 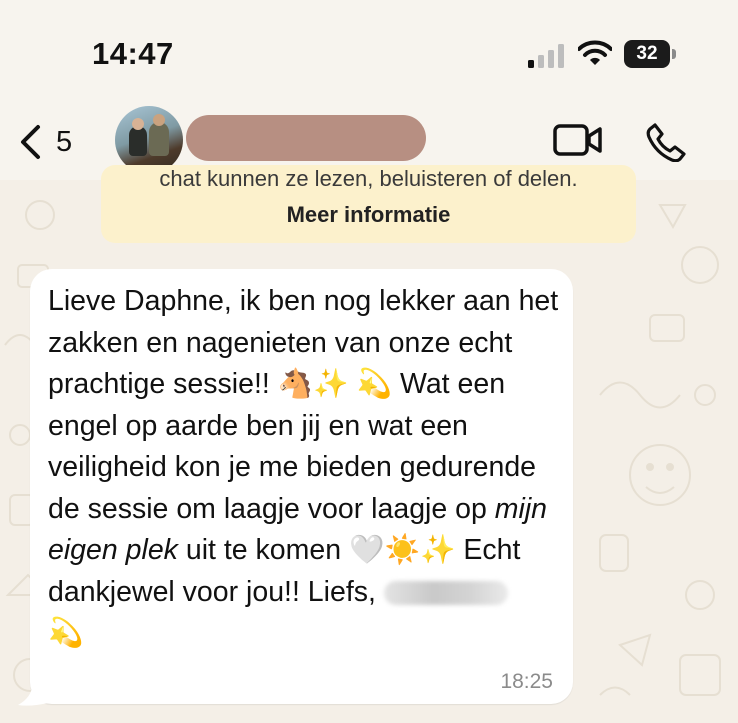 I want to click on video-call-icon, so click(x=578, y=140).